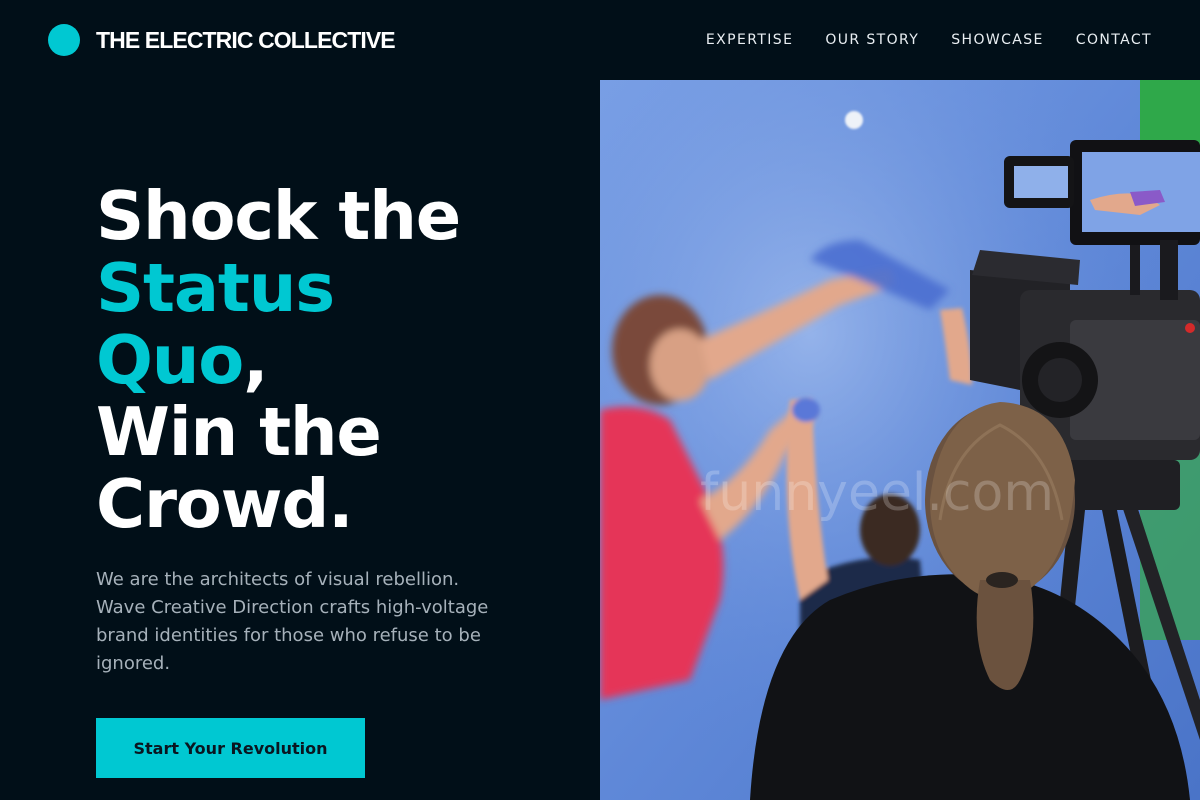 The image size is (1200, 800). What do you see at coordinates (230, 748) in the screenshot?
I see `start-revolution-button: Start Your Revolution` at bounding box center [230, 748].